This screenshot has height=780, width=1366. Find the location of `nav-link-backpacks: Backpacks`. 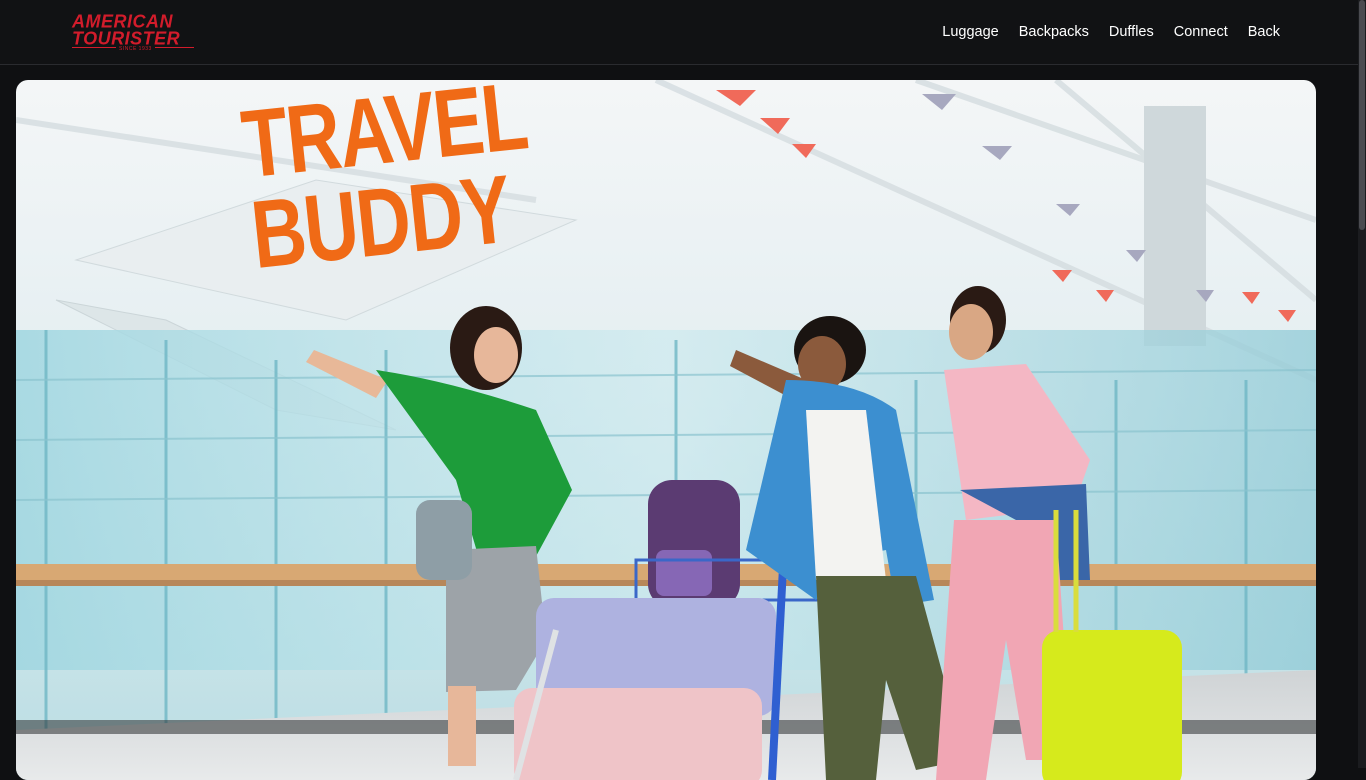

nav-link-backpacks: Backpacks is located at coordinates (1054, 32).